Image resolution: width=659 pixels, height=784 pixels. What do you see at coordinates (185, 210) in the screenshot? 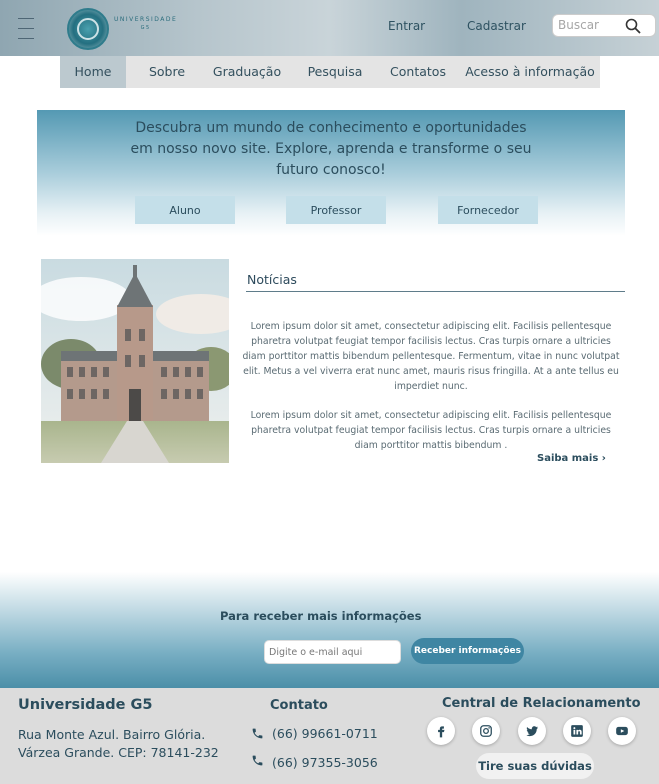
I see `aluno-button: Aluno` at bounding box center [185, 210].